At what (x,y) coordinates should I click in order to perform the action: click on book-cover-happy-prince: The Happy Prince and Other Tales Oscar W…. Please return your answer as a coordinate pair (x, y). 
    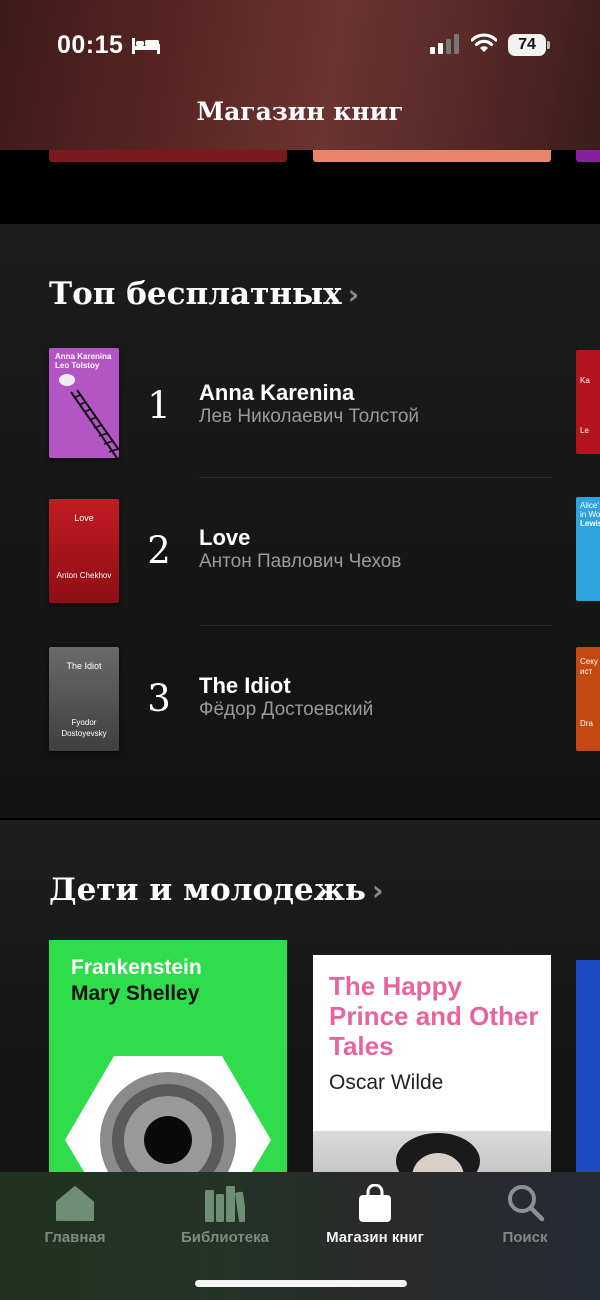
    Looking at the image, I should click on (432, 1075).